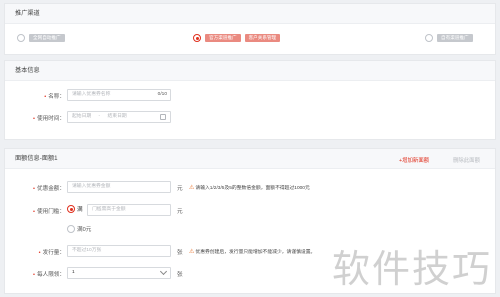 The image size is (500, 297). I want to click on limit-label: • 每人限领：, so click(49, 275).